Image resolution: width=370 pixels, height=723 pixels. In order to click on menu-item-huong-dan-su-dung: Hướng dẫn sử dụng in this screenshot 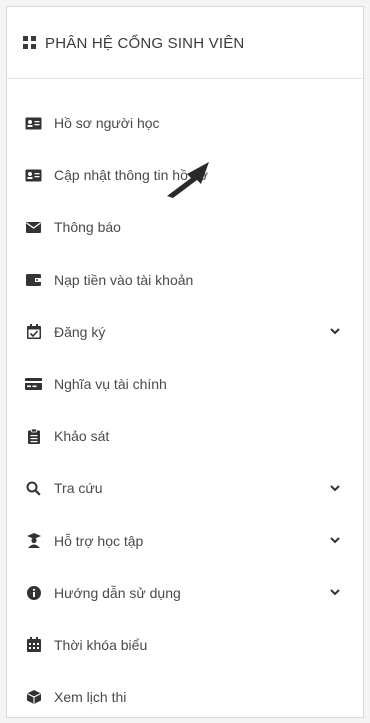, I will do `click(185, 593)`.